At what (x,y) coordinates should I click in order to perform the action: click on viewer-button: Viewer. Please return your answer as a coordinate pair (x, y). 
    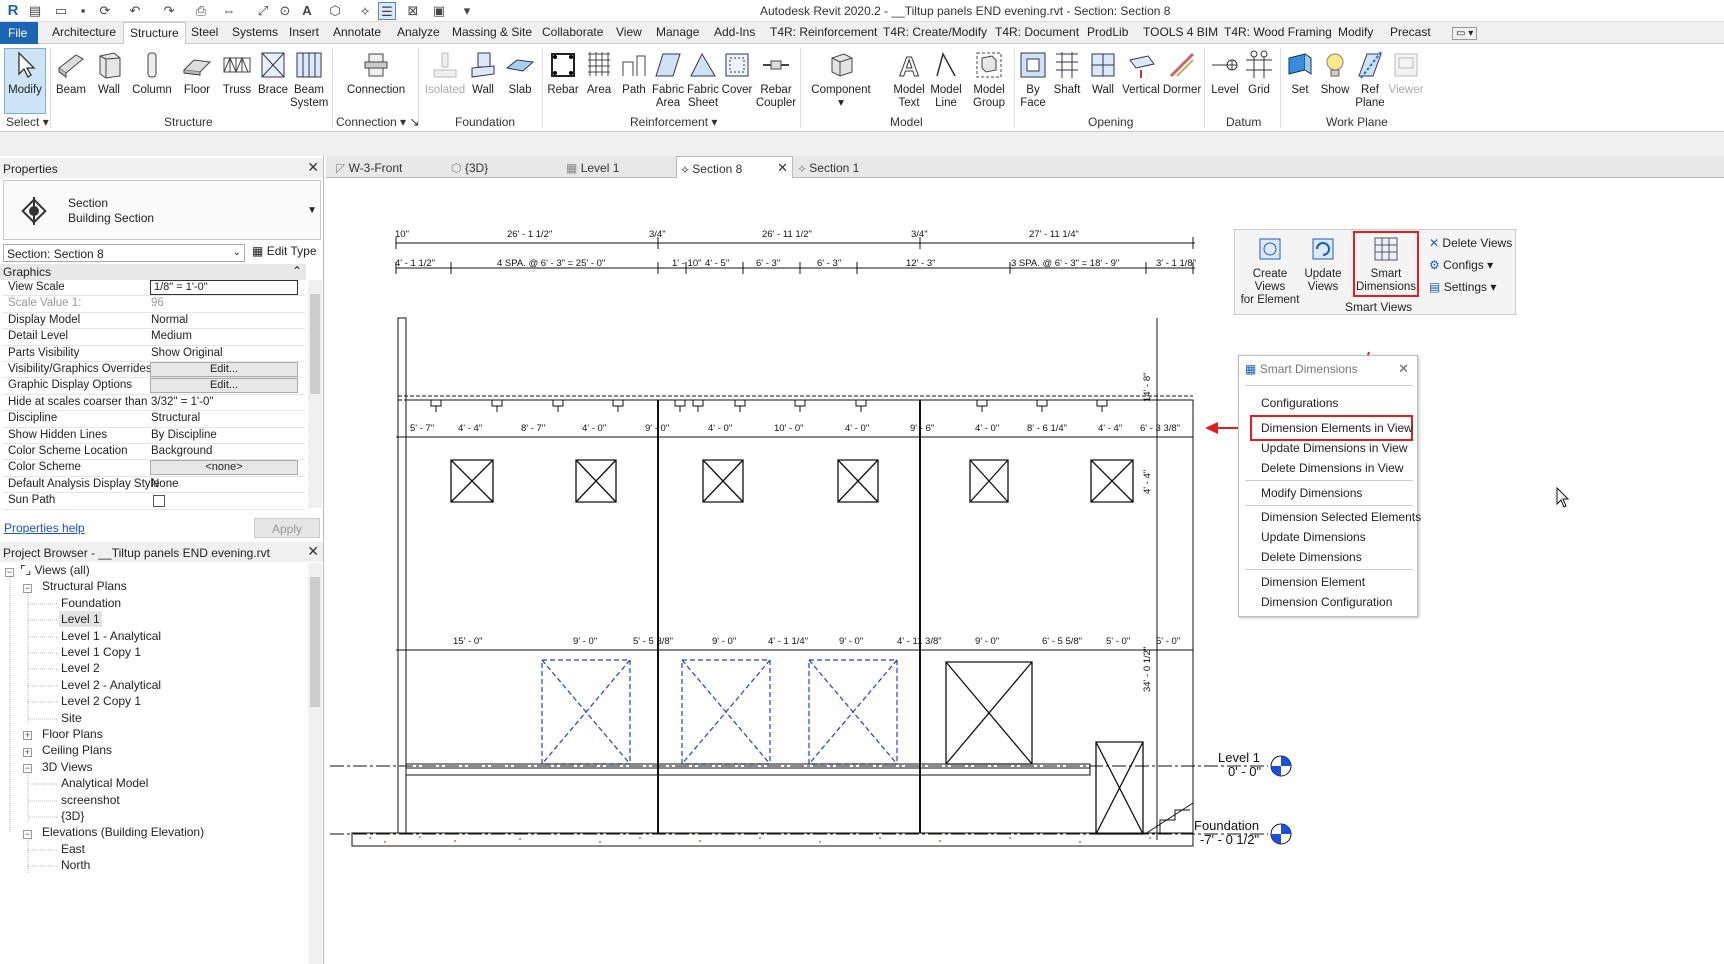
    Looking at the image, I should click on (1406, 73).